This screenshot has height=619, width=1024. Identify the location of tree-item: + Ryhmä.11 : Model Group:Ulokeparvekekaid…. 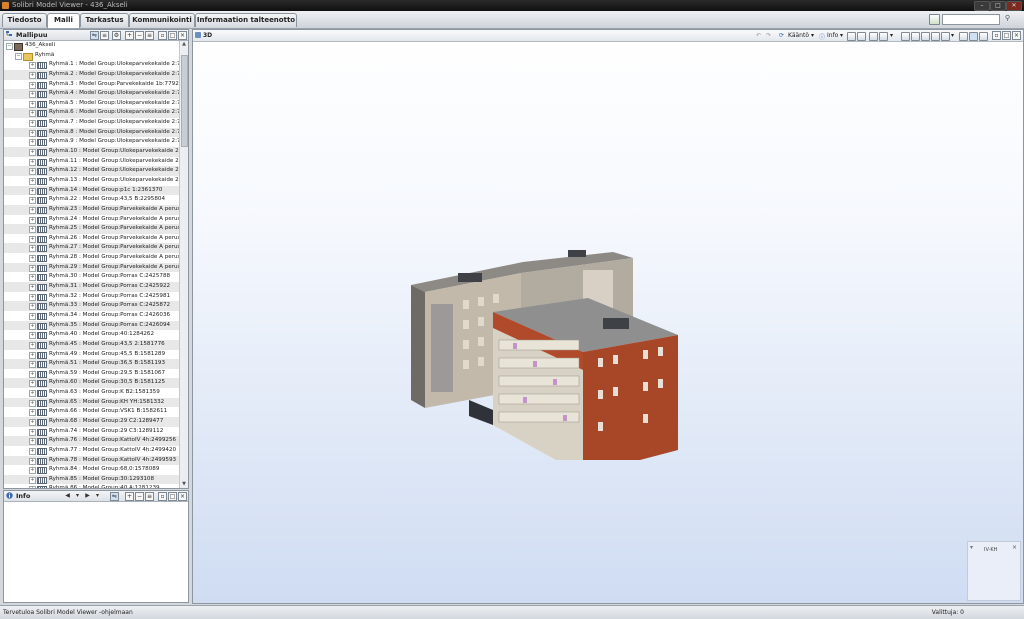
(91, 162).